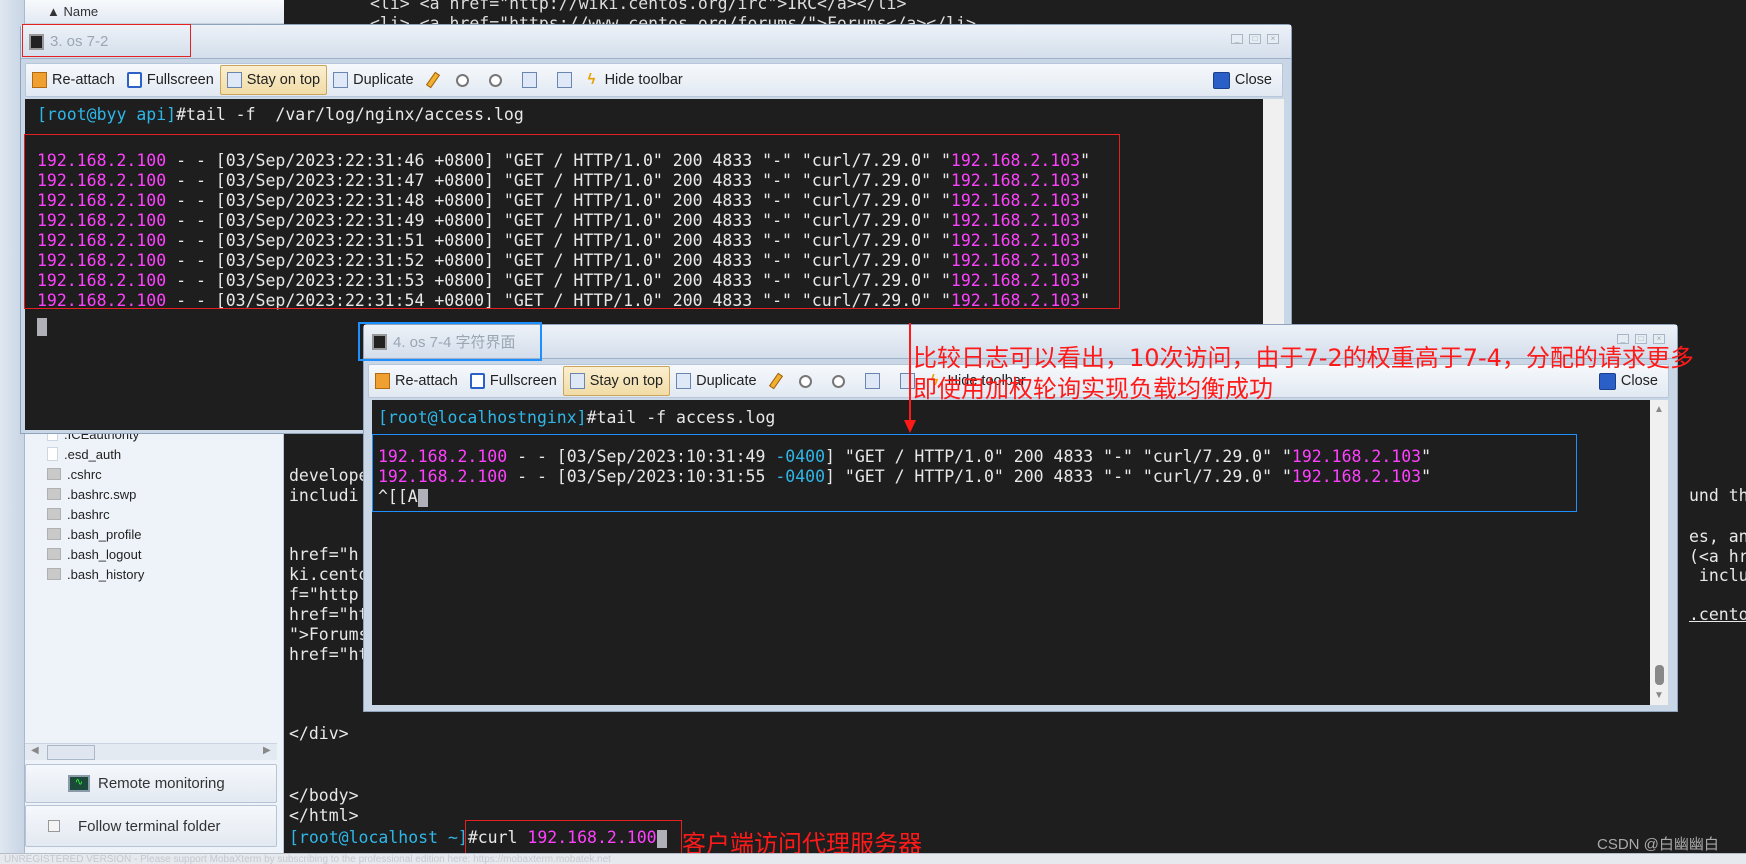 The height and width of the screenshot is (864, 1746). I want to click on bg-line: .centos, so click(1717, 614).